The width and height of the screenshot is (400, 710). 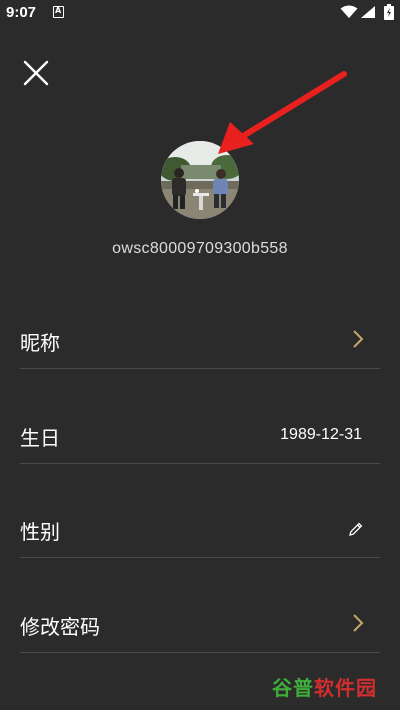 What do you see at coordinates (321, 434) in the screenshot?
I see `birthday-value: 1989-12-31` at bounding box center [321, 434].